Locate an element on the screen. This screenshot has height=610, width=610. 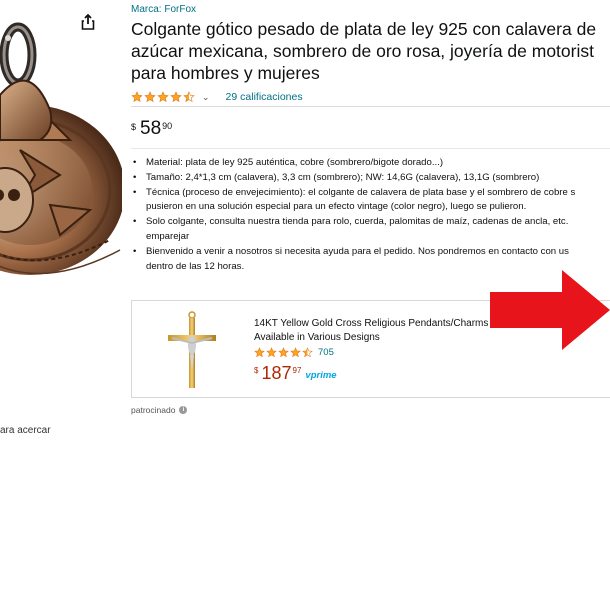
price: $ 58 90 is located at coordinates (151, 129).